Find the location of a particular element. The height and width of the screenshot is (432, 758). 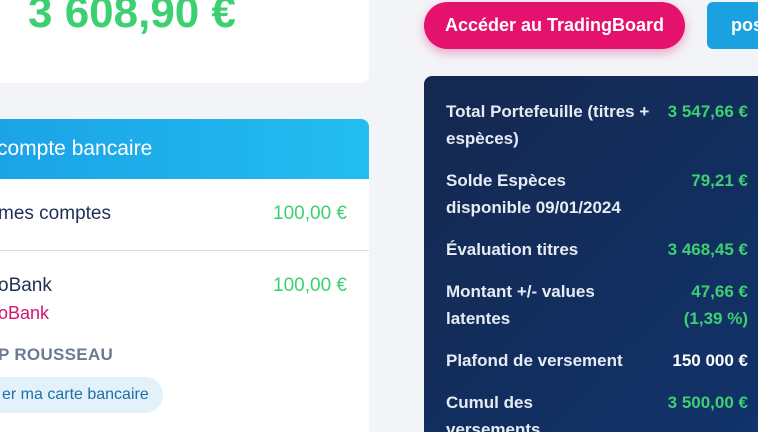

summary-value: 3 468,45 € is located at coordinates (707, 249).